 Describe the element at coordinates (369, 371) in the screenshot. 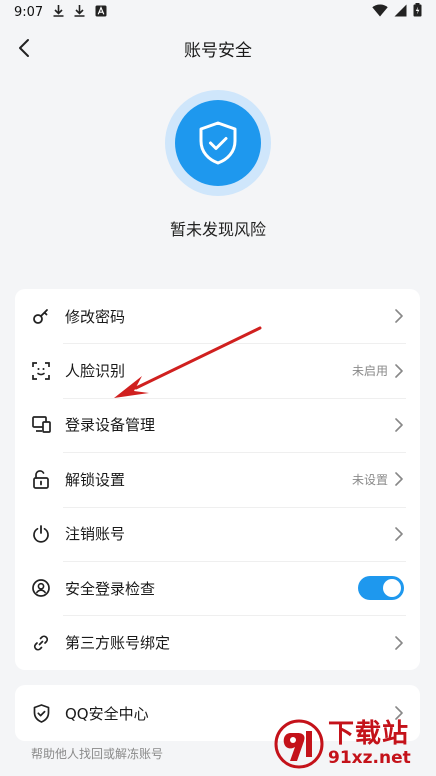

I see `row-value: 未启用` at that location.